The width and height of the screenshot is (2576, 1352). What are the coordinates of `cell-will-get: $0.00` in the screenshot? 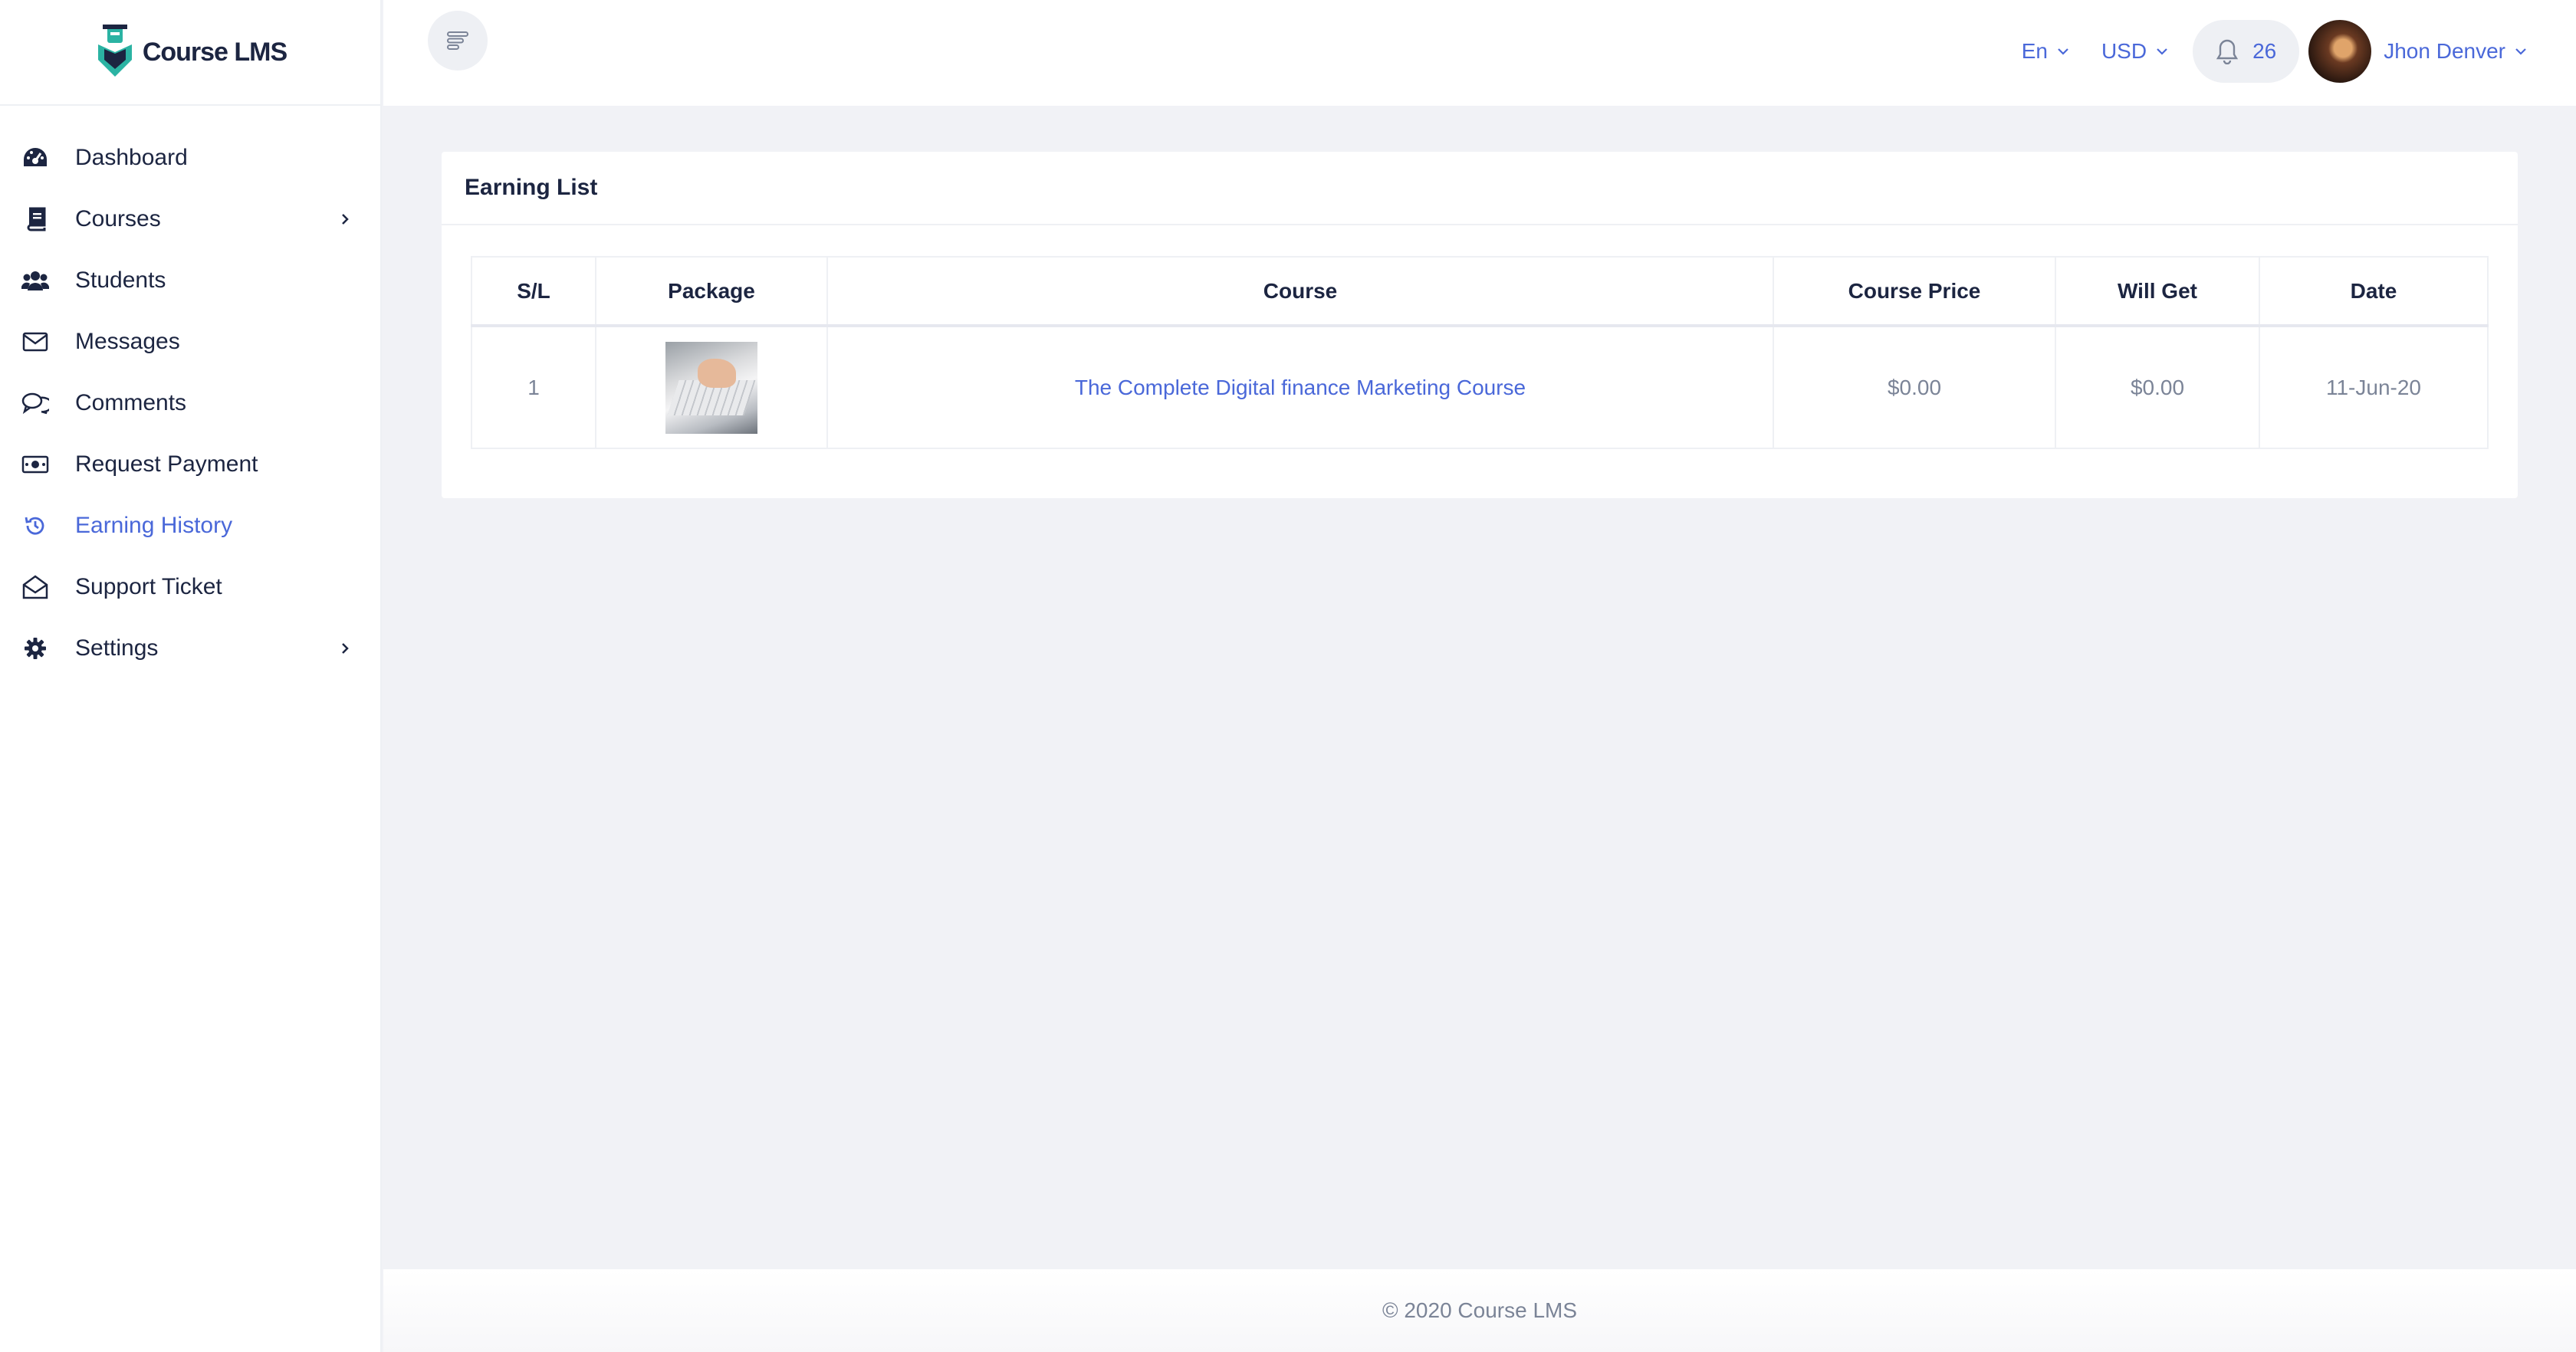 It's located at (2157, 387).